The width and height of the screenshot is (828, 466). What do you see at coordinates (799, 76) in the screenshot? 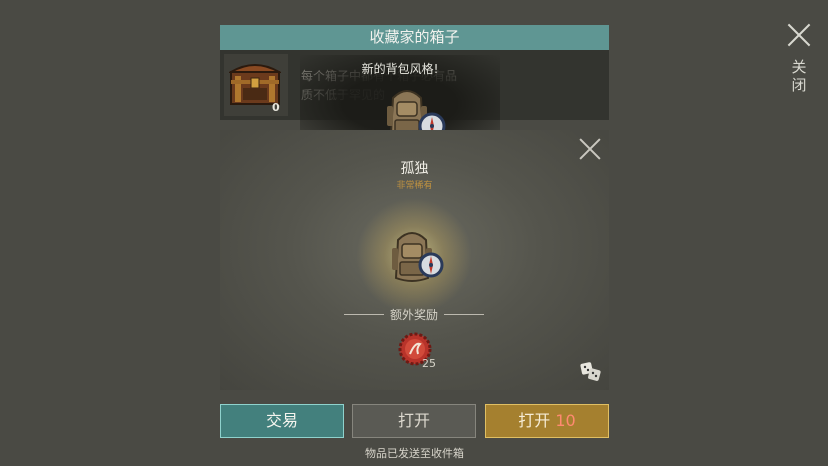
I see `close-label: 关闭` at bounding box center [799, 76].